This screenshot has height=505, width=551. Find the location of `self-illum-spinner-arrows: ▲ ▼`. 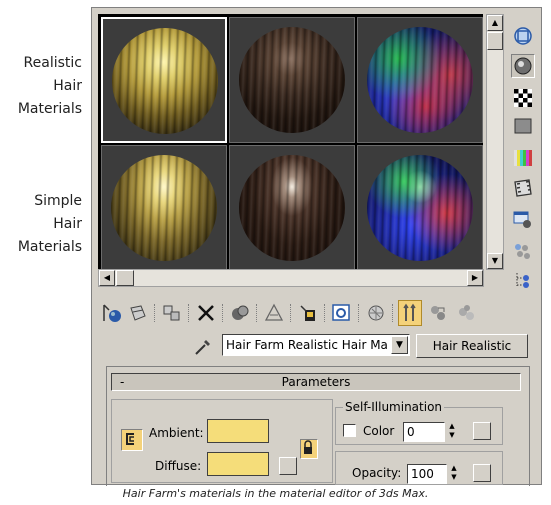

self-illum-spinner-arrows: ▲ ▼ is located at coordinates (452, 432).